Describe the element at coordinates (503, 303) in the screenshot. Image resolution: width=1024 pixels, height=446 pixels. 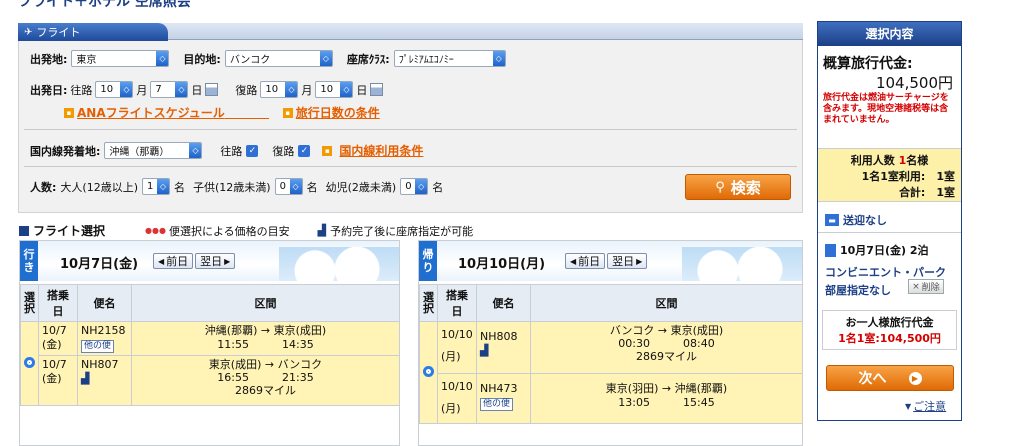
I see `flight-header: 便名` at that location.